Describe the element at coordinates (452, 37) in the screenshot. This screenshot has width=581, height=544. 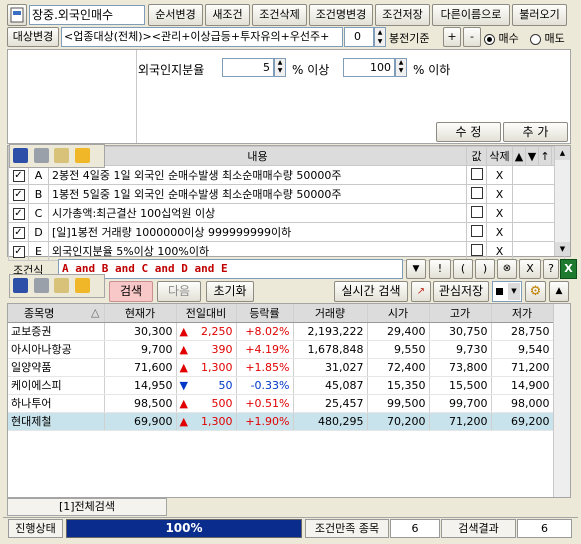
I see `plus-button: +` at that location.